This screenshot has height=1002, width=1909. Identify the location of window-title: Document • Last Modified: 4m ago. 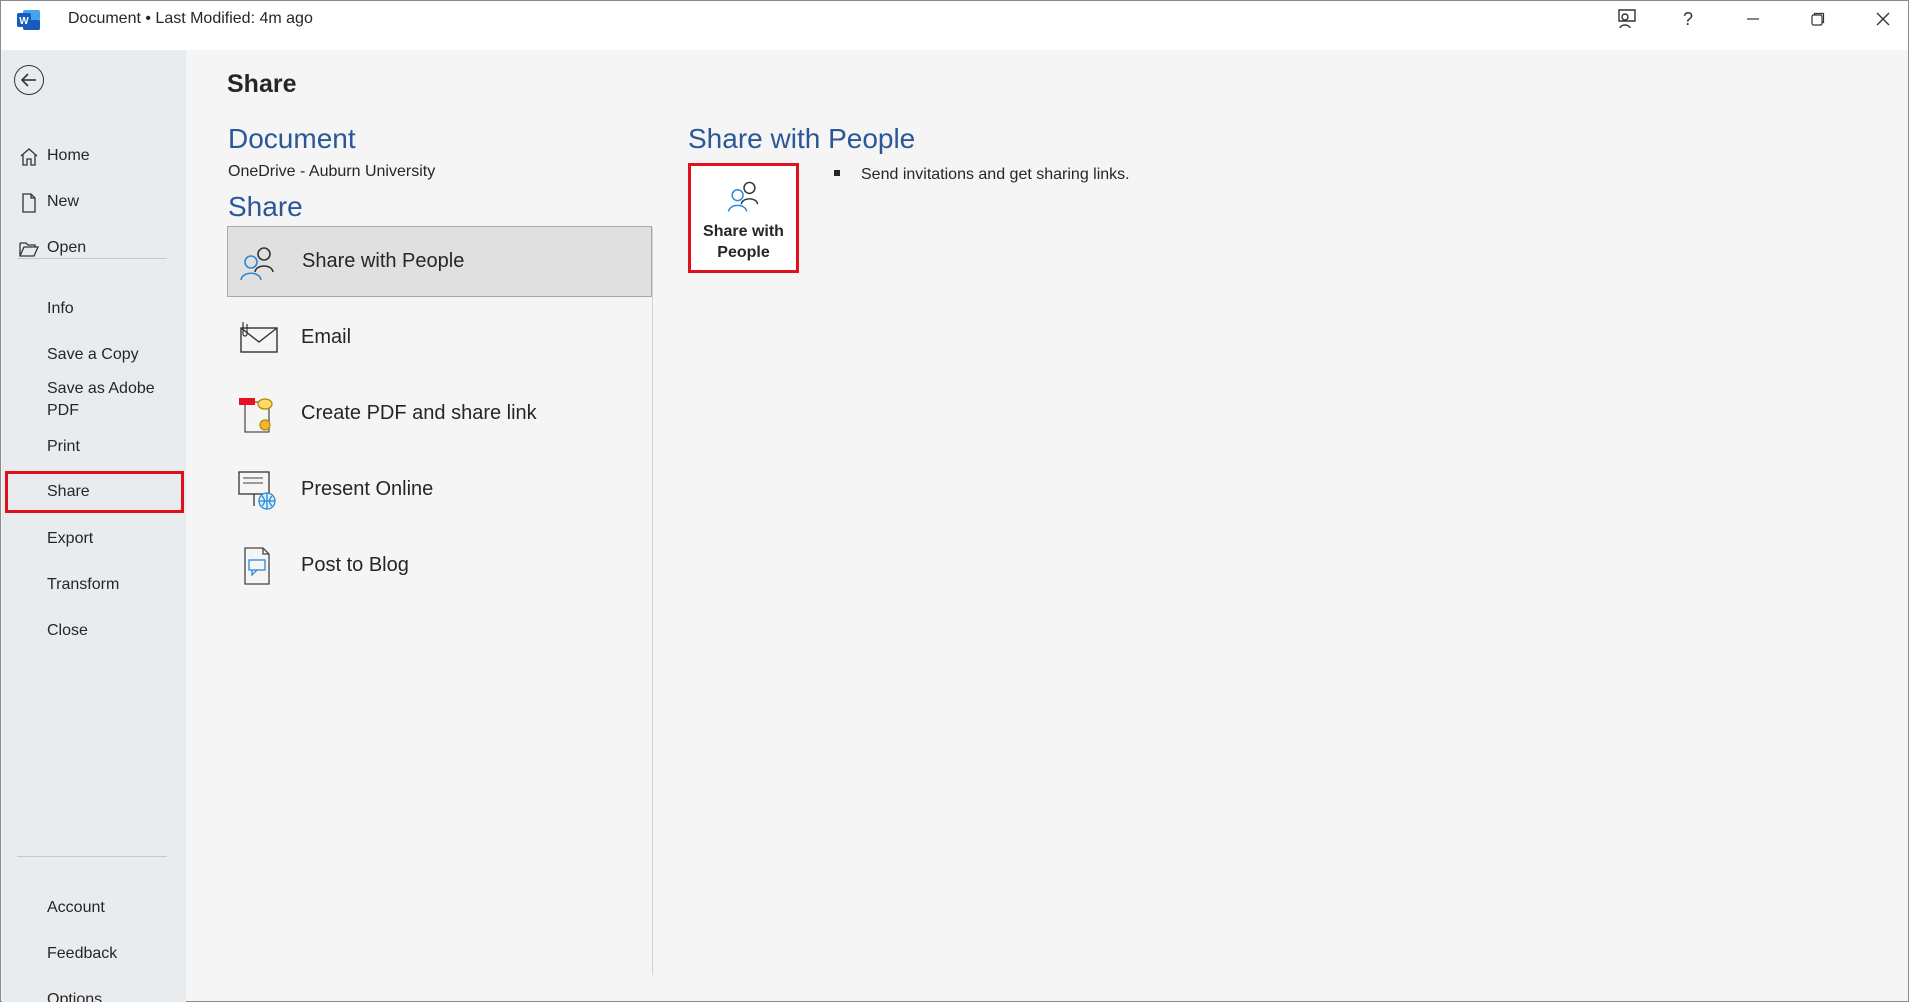
(190, 18).